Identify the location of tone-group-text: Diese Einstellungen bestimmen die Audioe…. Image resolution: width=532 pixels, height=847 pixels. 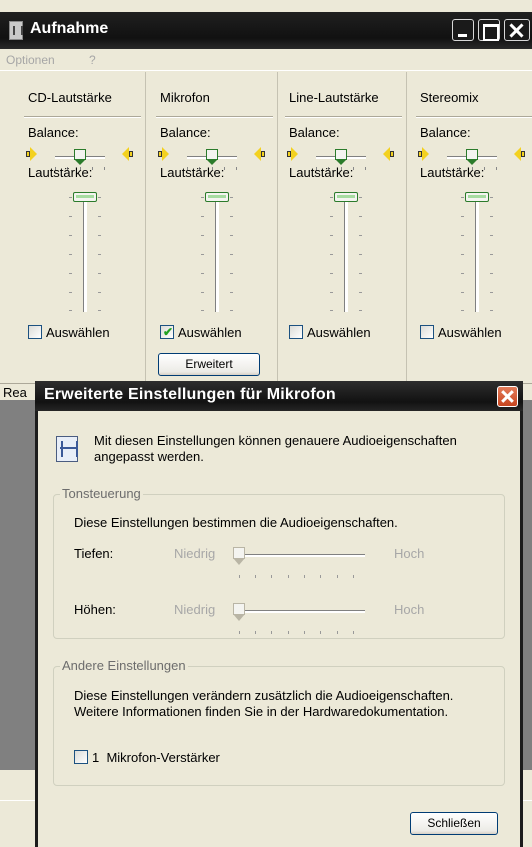
(236, 522).